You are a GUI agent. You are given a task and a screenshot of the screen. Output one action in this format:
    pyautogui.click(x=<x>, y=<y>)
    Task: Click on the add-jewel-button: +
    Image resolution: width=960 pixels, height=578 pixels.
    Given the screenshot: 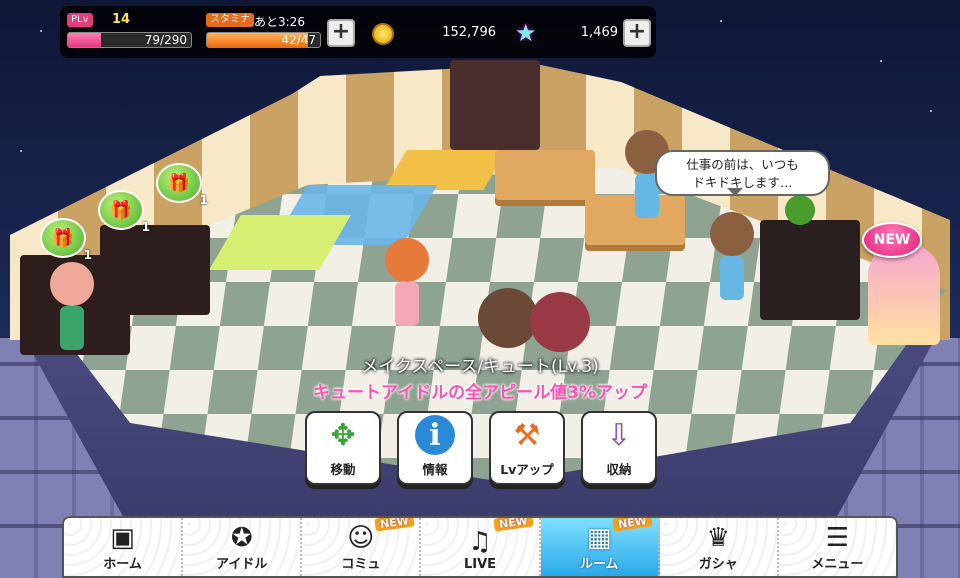 What is the action you would take?
    pyautogui.click(x=637, y=33)
    